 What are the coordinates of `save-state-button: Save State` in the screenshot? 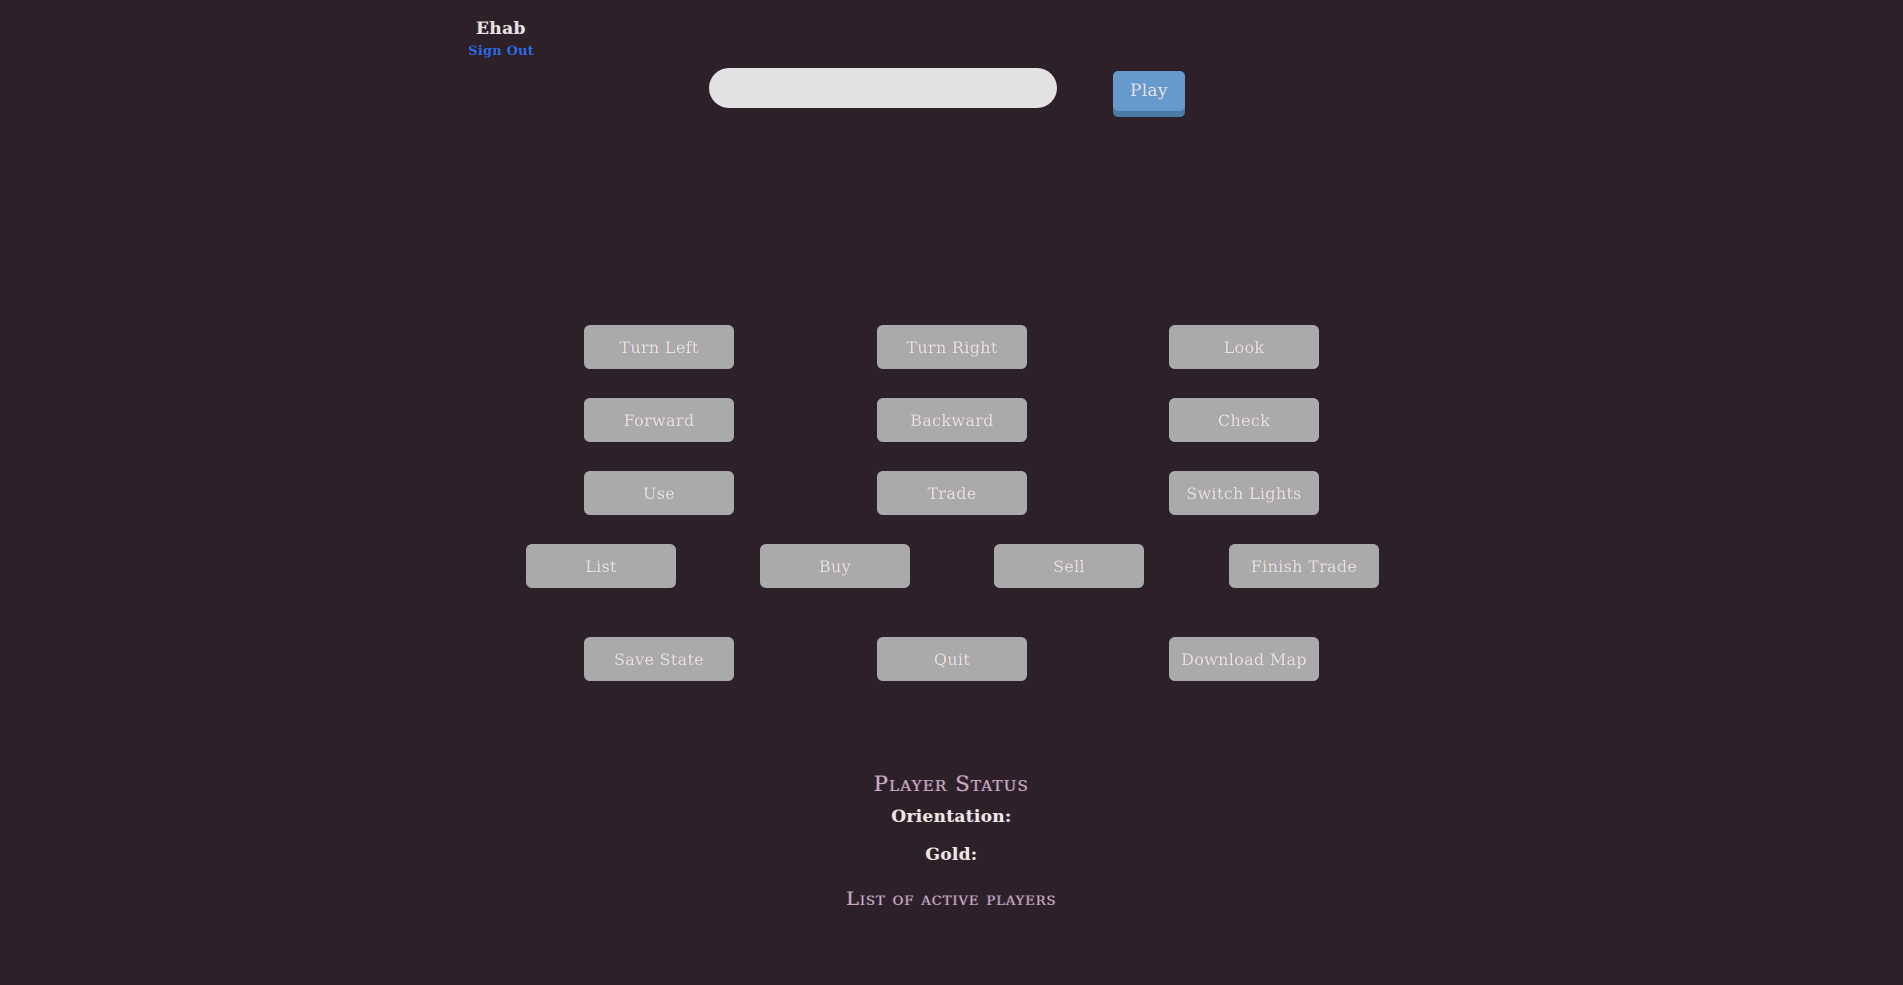 It's located at (659, 659).